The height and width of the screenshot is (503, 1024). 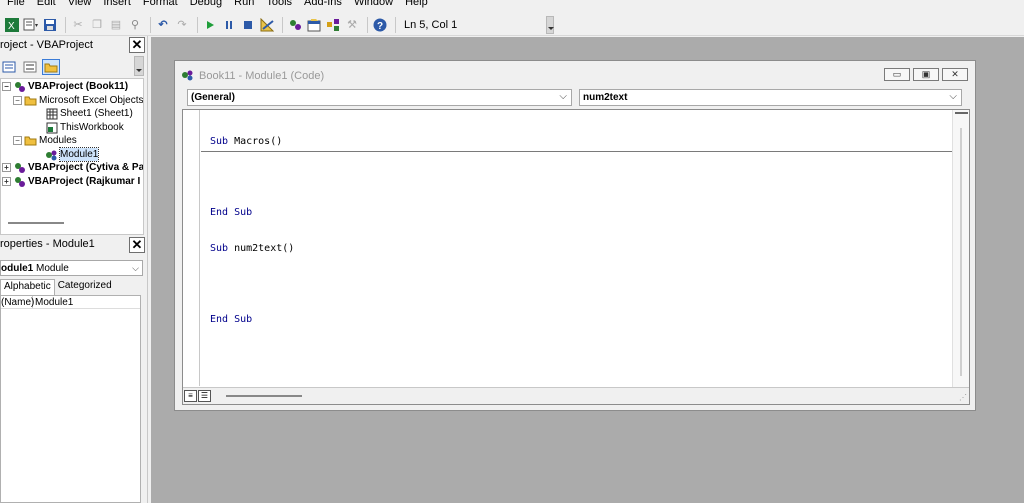 I want to click on toolbox-icon: ⚒, so click(x=352, y=25).